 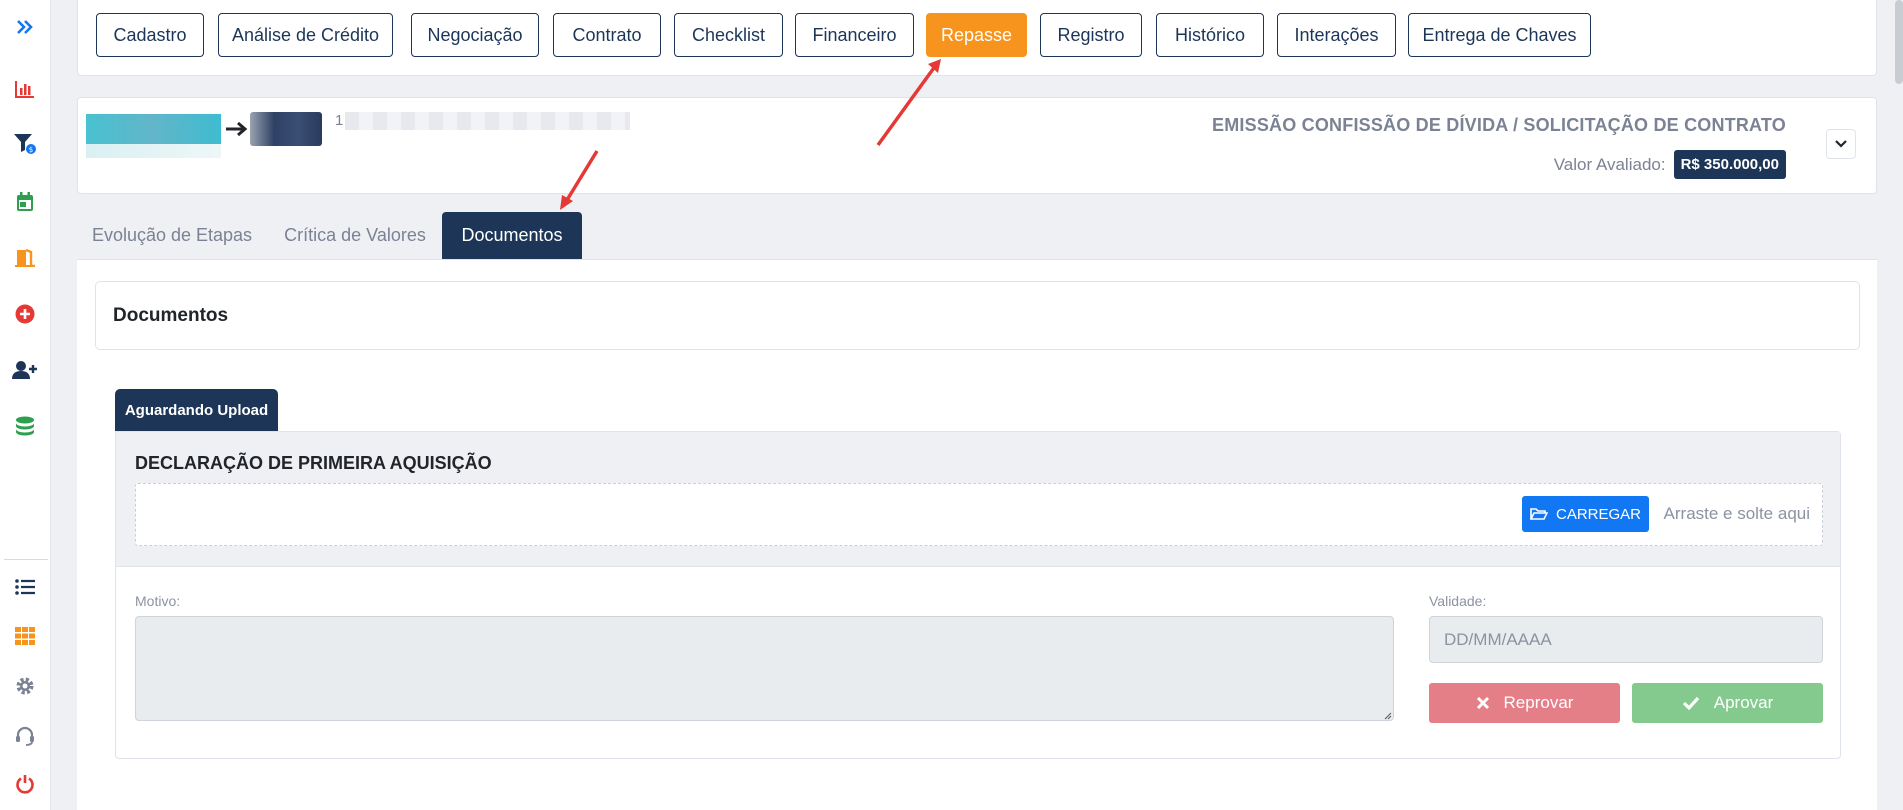 What do you see at coordinates (764, 668) in the screenshot?
I see `motivo-textarea` at bounding box center [764, 668].